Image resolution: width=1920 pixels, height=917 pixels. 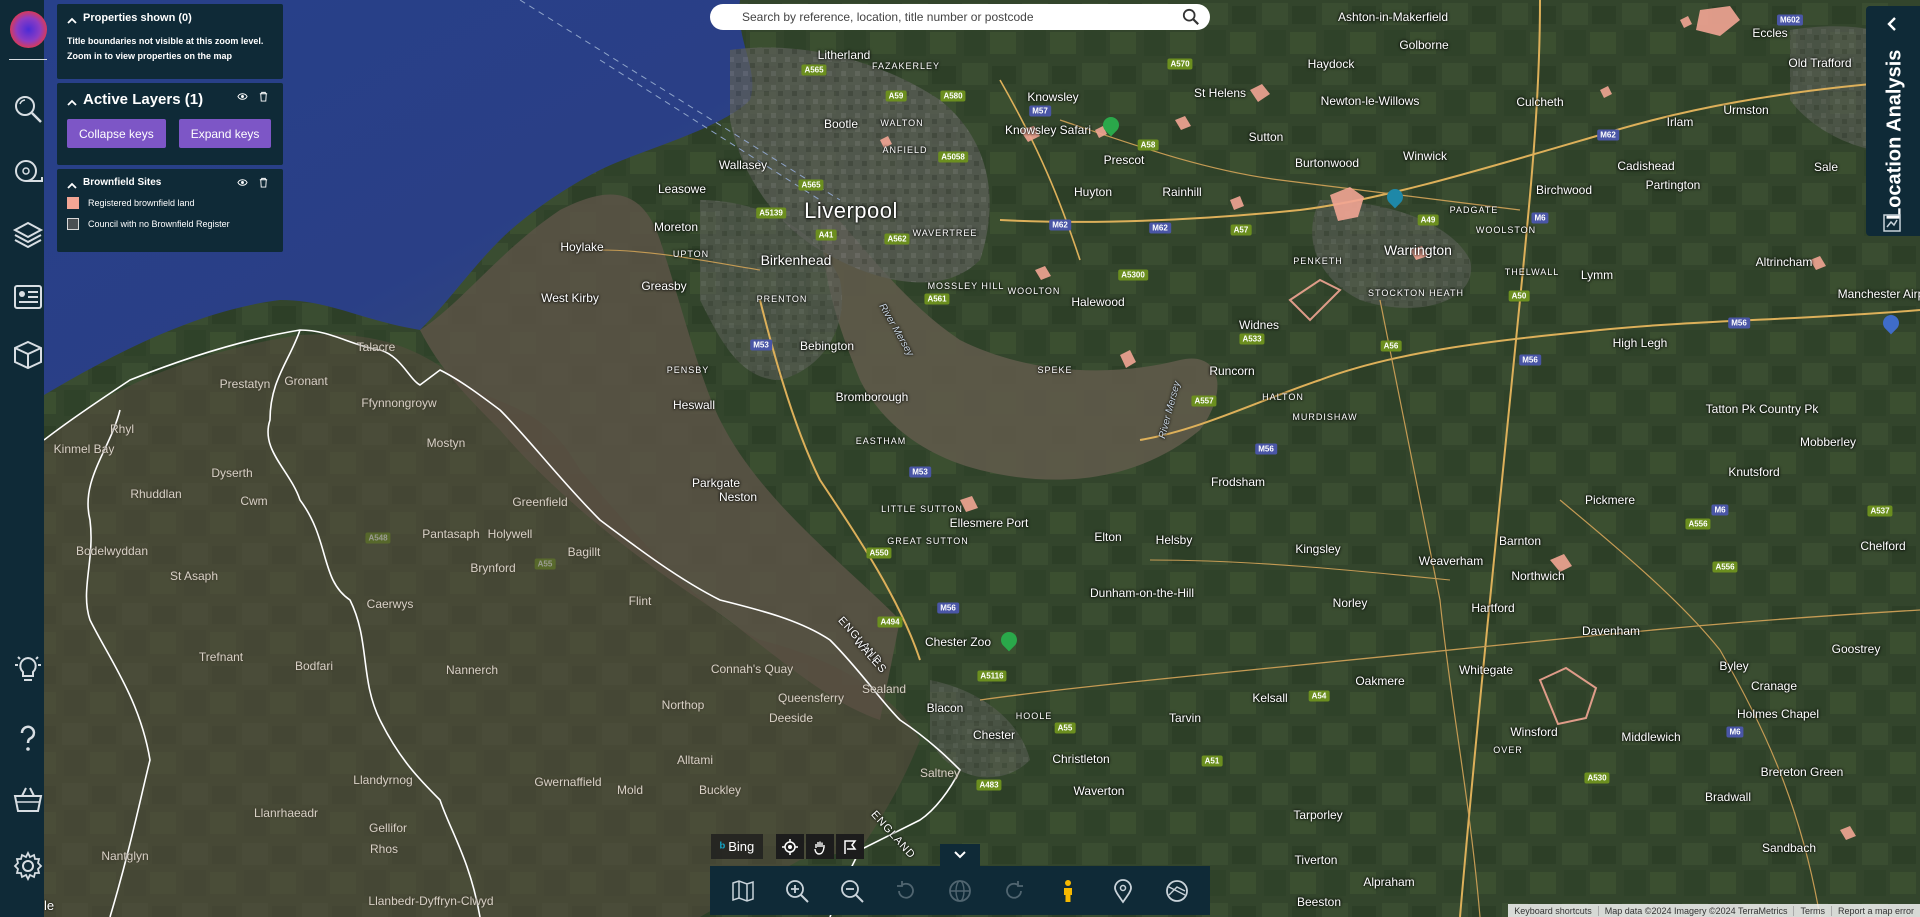 I want to click on map-mini-tools, so click(x=820, y=846).